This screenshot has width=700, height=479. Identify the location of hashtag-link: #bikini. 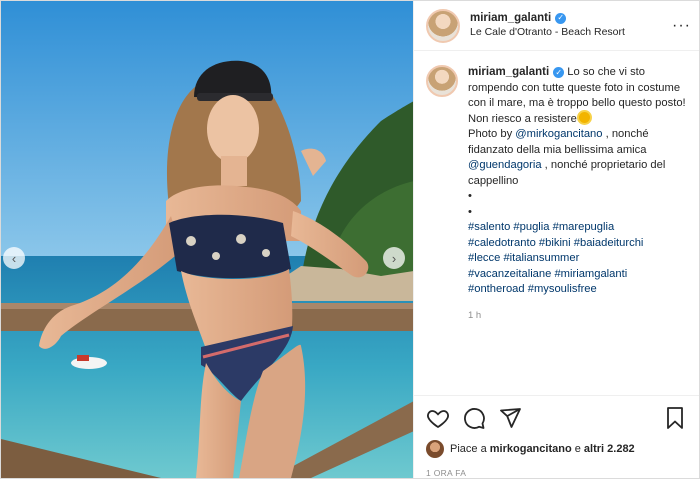
(555, 243).